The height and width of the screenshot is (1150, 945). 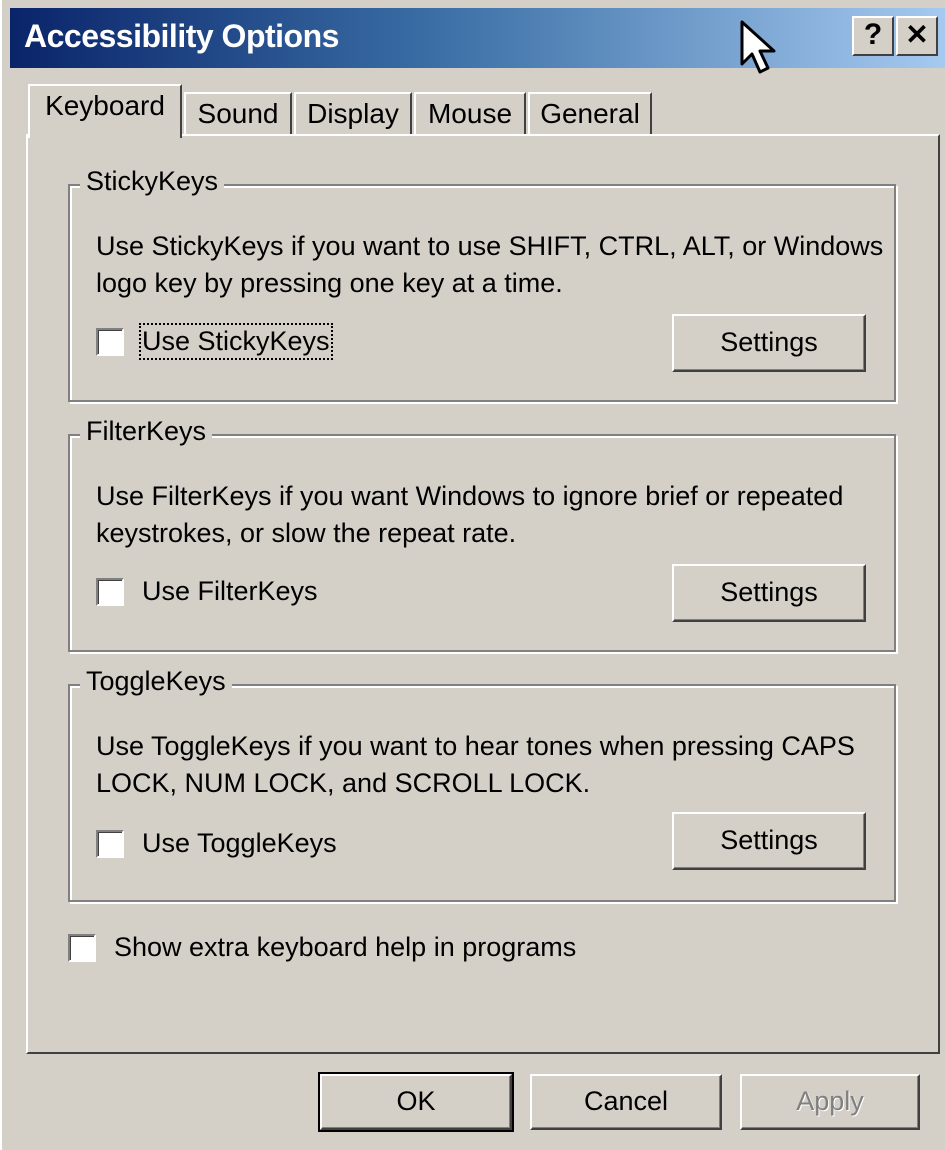 What do you see at coordinates (146, 431) in the screenshot?
I see `filterkeys-group-title: FilterKeys` at bounding box center [146, 431].